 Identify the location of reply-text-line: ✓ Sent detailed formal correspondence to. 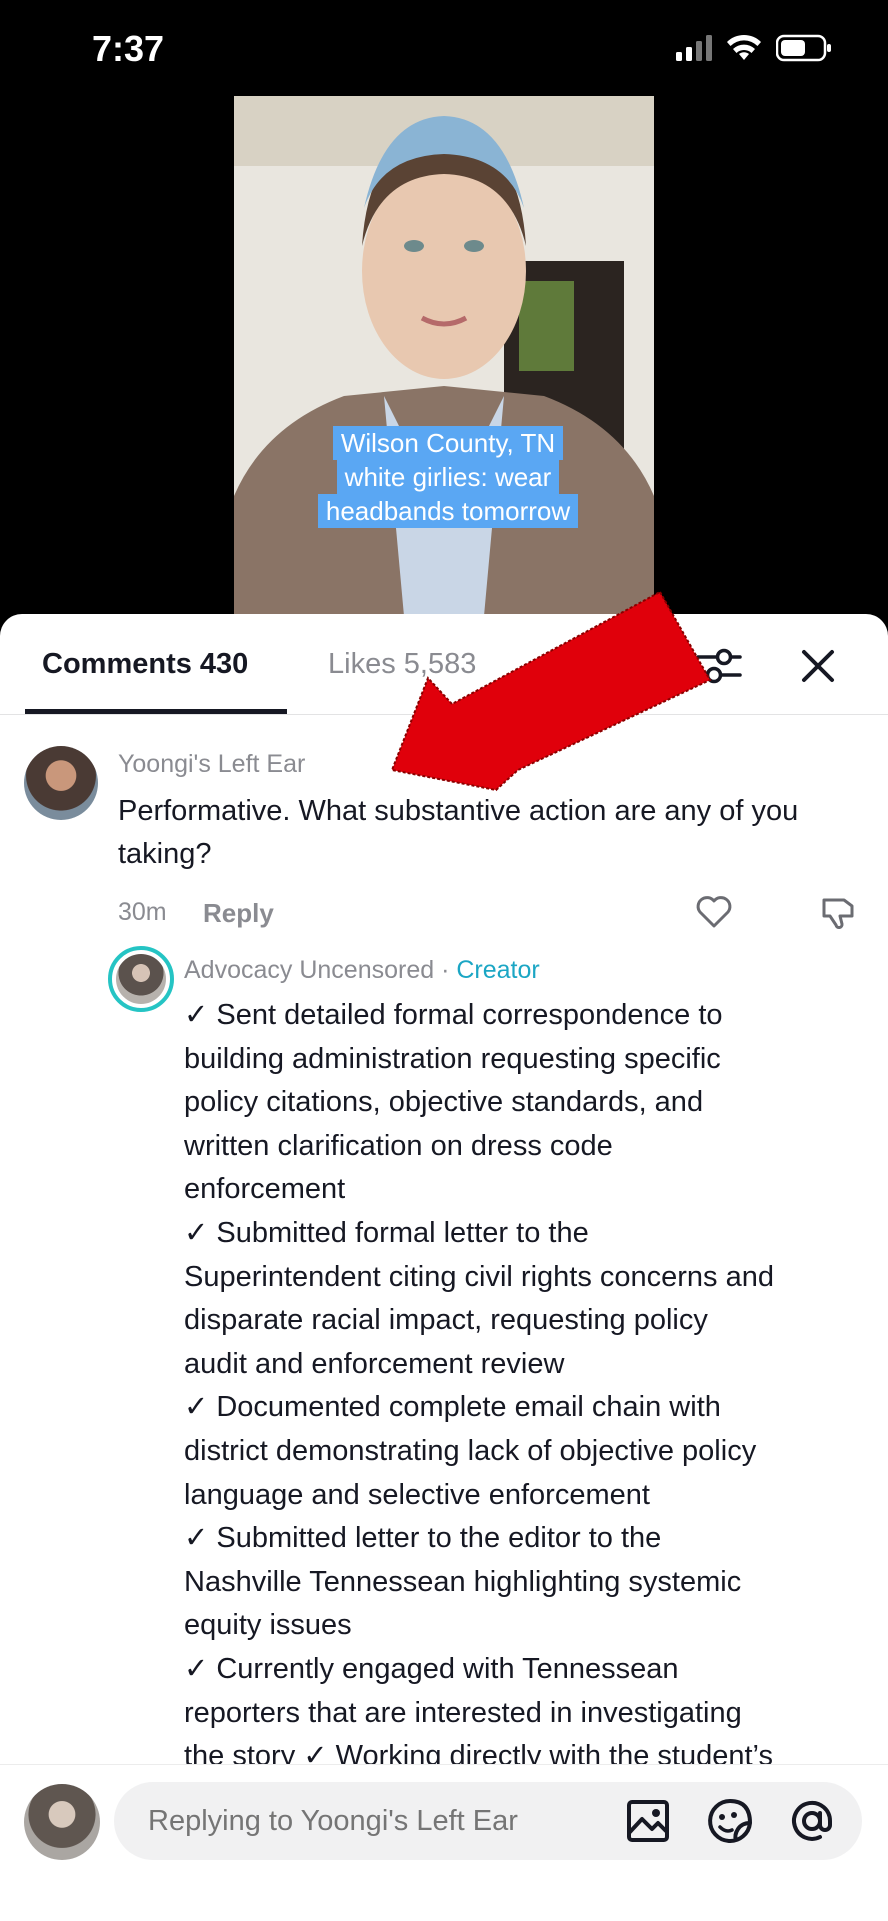
(453, 1015).